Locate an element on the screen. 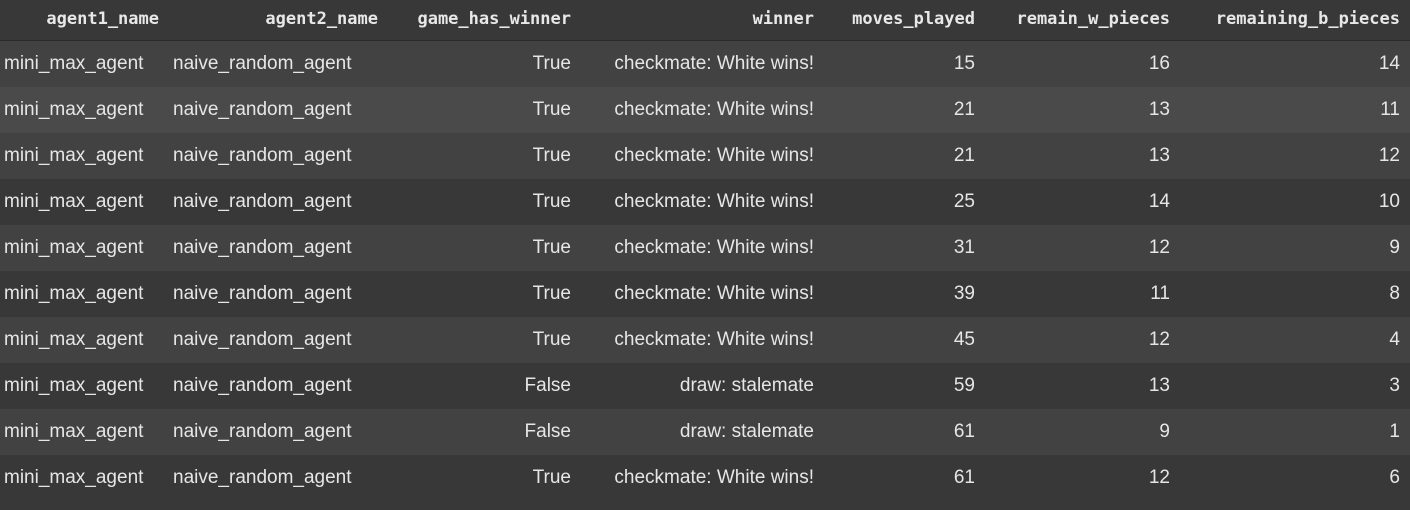 The height and width of the screenshot is (510, 1410). column-header-moves-played: moves_played is located at coordinates (904, 20).